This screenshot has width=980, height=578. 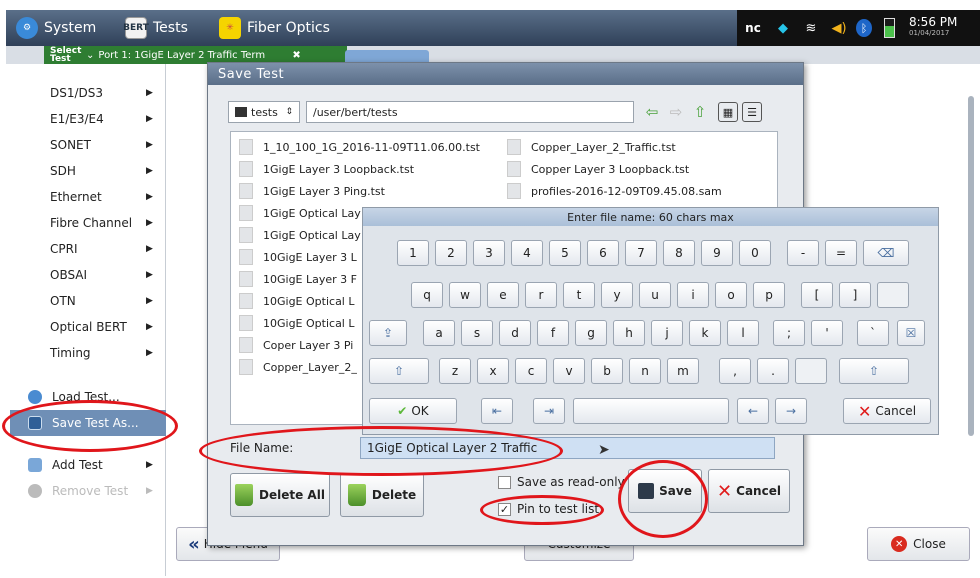 What do you see at coordinates (655, 295) in the screenshot?
I see `key-u: u` at bounding box center [655, 295].